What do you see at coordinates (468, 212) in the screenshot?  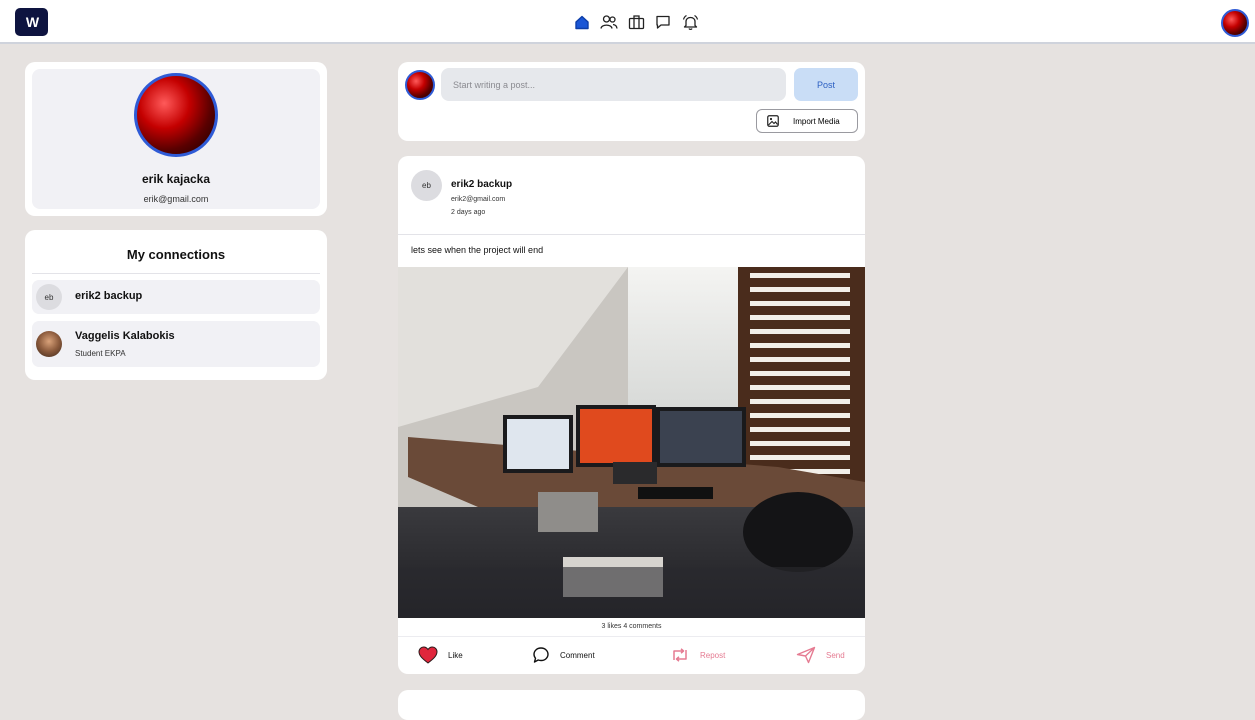 I see `post-timestamp: 2 days ago` at bounding box center [468, 212].